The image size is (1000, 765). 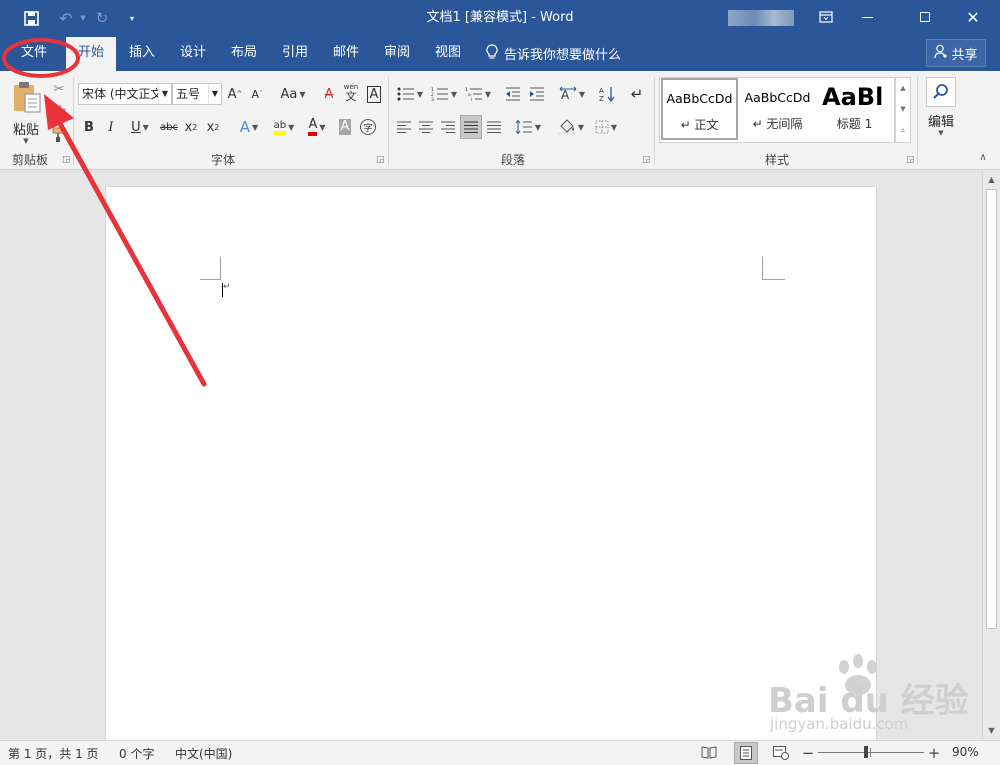 What do you see at coordinates (991, 179) in the screenshot?
I see `scroll-up-icon: ▲` at bounding box center [991, 179].